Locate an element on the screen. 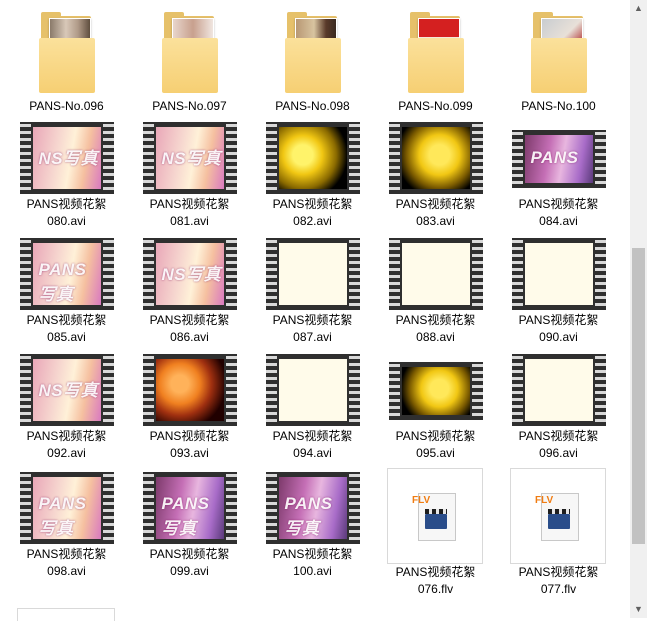 This screenshot has width=647, height=621. file-name-label: PANS视频花絮 096.avi is located at coordinates (558, 444).